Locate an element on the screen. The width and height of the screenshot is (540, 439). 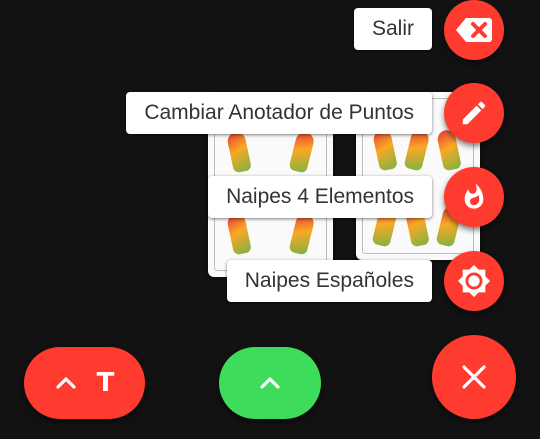
backspace-icon is located at coordinates (474, 30).